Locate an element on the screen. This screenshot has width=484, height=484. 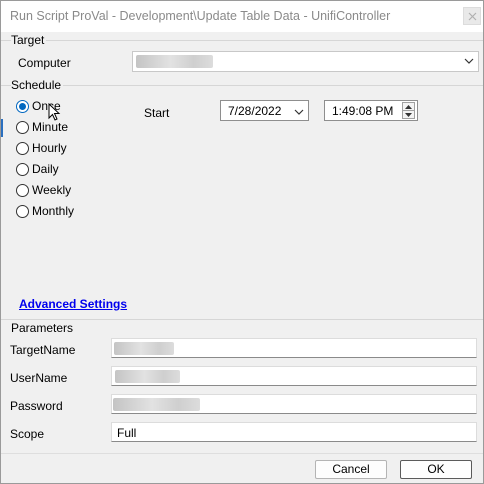
scope-label: Scope is located at coordinates (27, 434).